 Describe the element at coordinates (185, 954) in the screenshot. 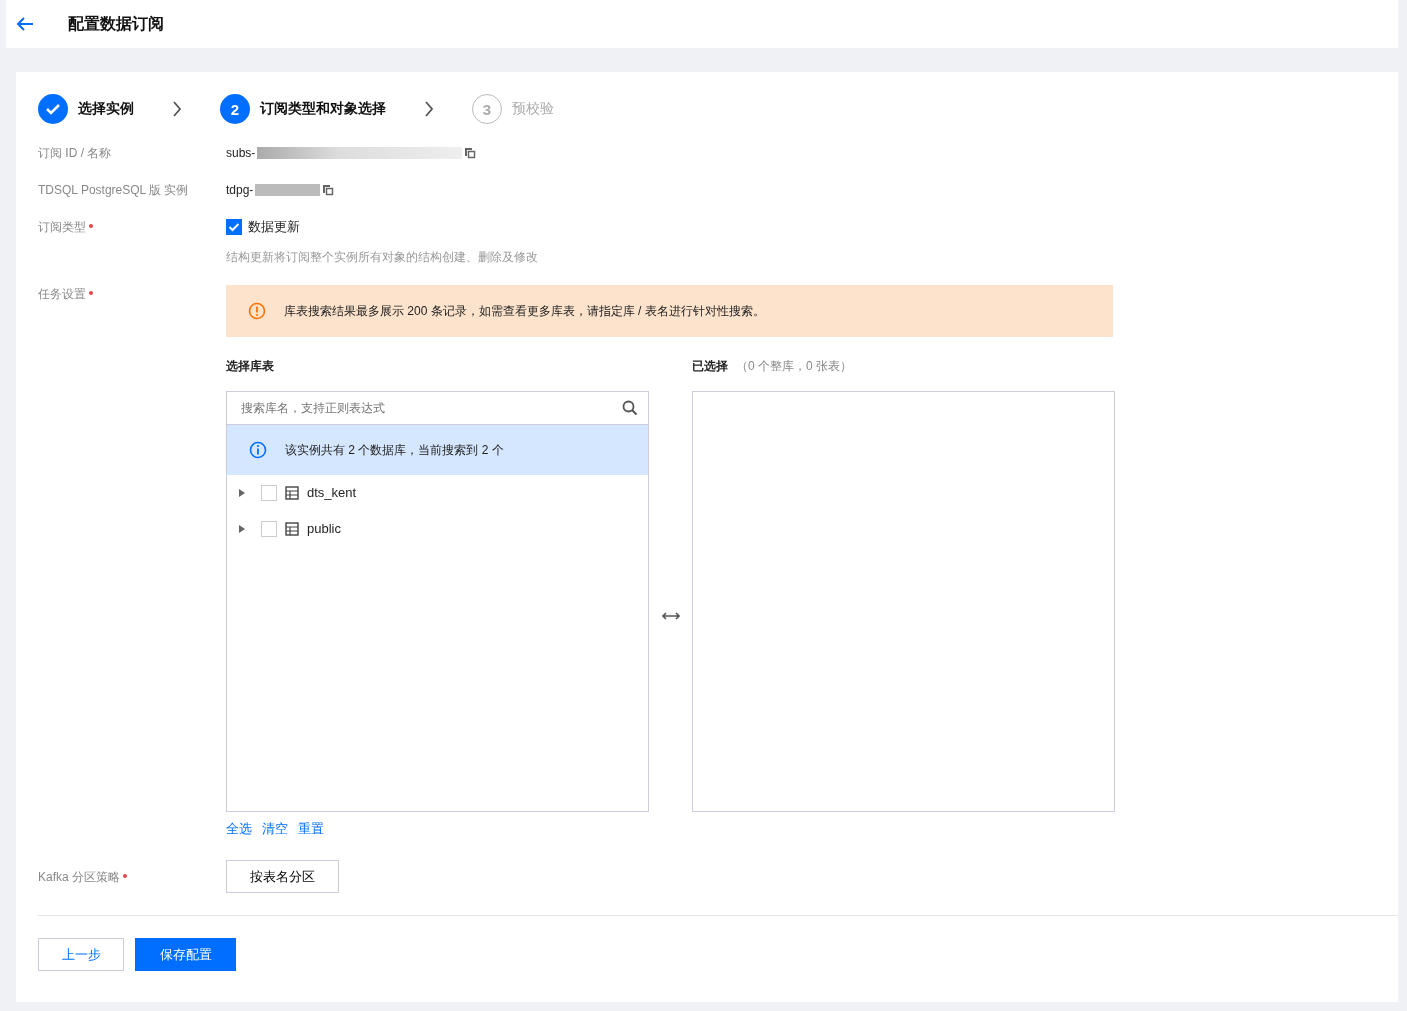

I see `save-button: 保存配置` at that location.